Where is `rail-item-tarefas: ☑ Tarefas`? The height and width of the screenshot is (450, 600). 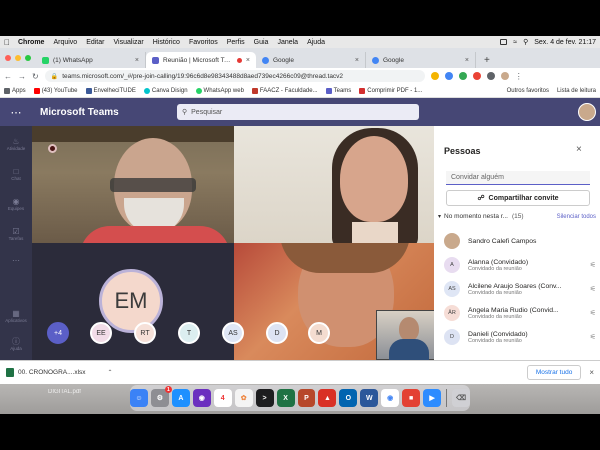 rail-item-tarefas: ☑ Tarefas is located at coordinates (16, 234).